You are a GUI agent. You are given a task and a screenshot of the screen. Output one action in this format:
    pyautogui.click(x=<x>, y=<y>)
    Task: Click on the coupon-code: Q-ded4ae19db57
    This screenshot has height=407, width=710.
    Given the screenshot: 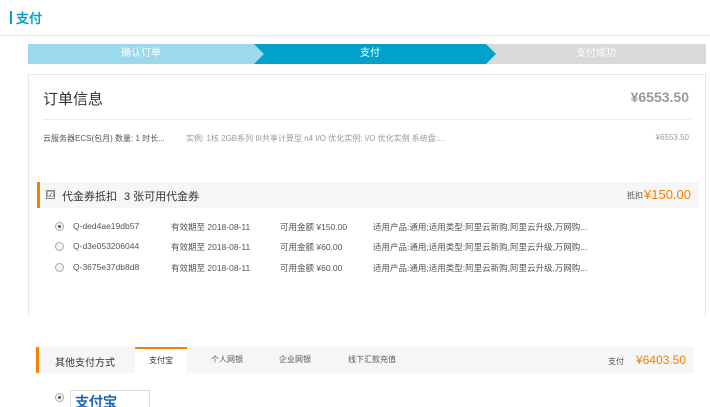 What is the action you would take?
    pyautogui.click(x=106, y=226)
    